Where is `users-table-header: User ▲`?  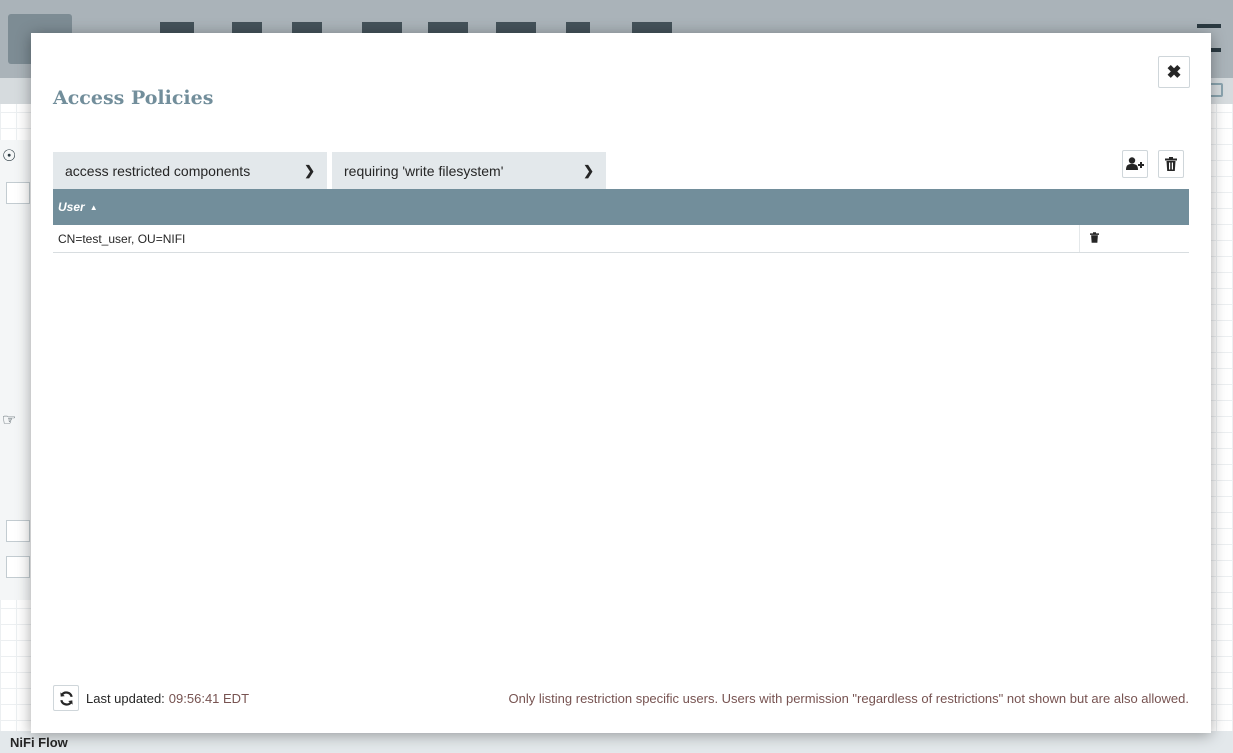
users-table-header: User ▲ is located at coordinates (621, 207).